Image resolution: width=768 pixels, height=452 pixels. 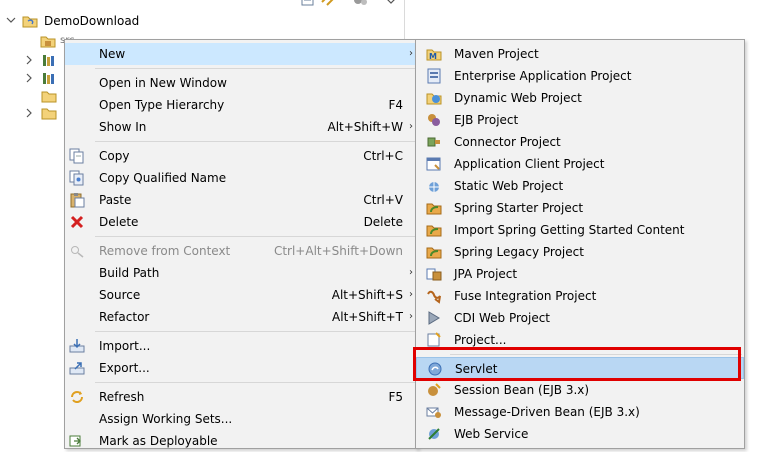 What do you see at coordinates (580, 54) in the screenshot?
I see `submenu-item-maven-project: M Maven Project` at bounding box center [580, 54].